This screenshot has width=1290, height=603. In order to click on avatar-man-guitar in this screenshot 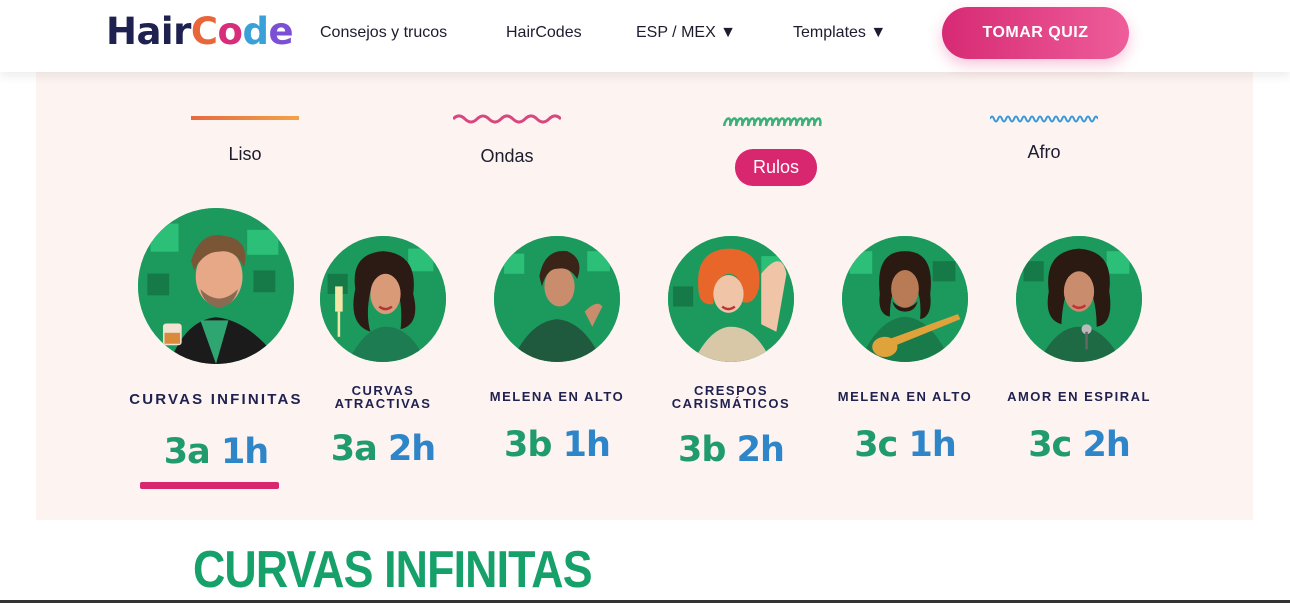, I will do `click(905, 299)`.